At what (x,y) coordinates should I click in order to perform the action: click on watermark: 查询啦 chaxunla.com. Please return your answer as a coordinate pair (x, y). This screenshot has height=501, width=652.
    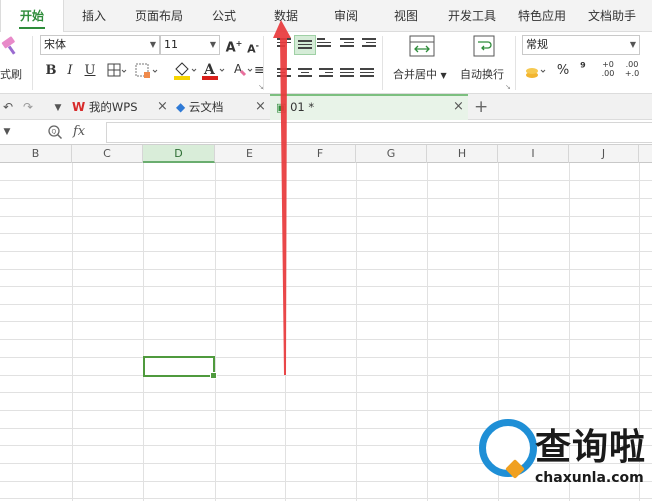
    Looking at the image, I should click on (561, 457).